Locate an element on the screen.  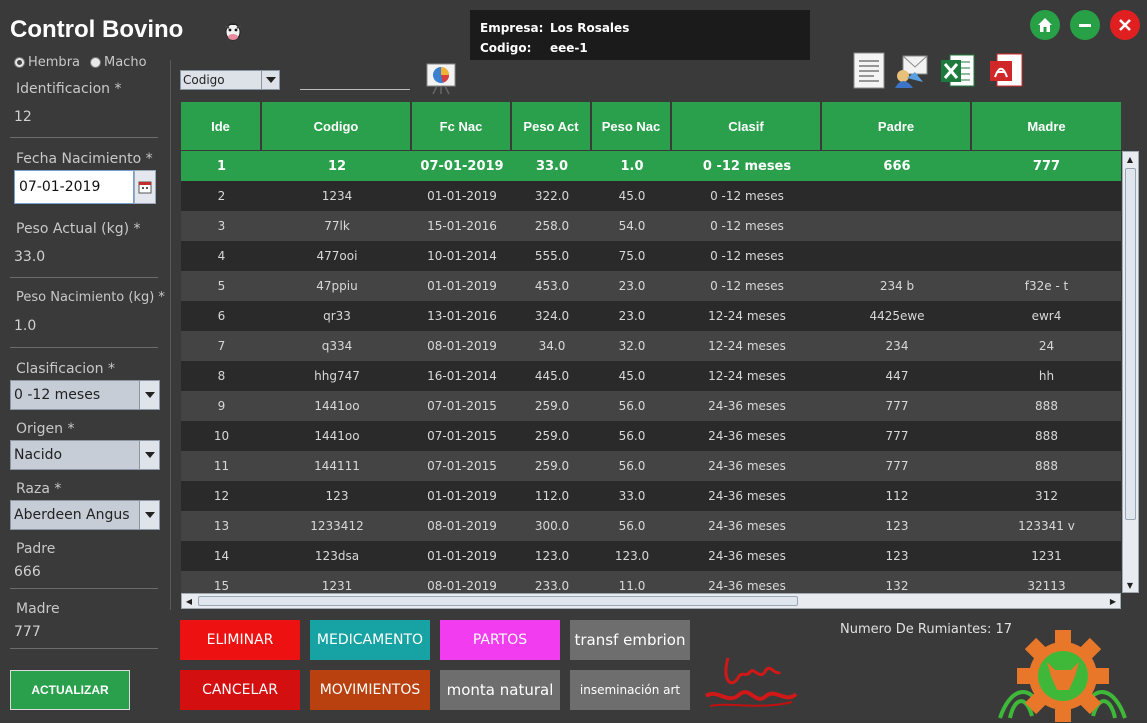
column-header: Ide is located at coordinates (221, 126).